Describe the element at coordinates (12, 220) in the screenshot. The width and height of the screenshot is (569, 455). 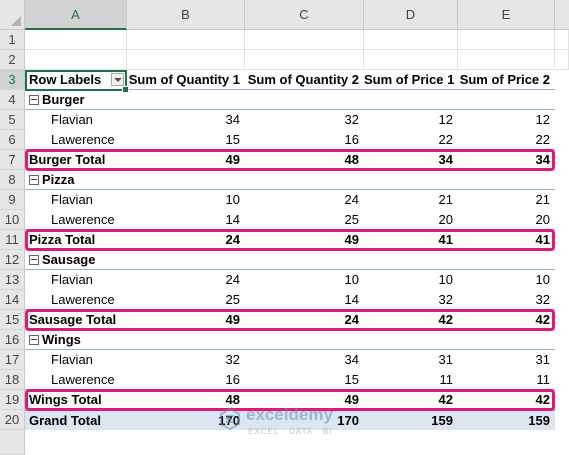
I see `row-header-10: 10` at that location.